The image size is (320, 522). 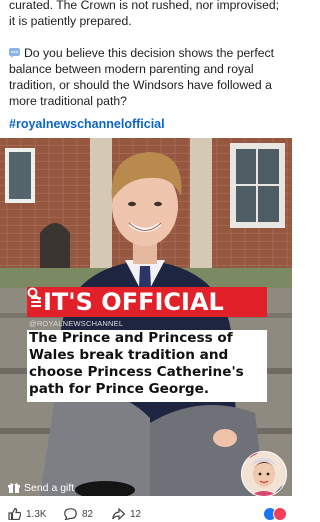 I want to click on comment-count: 82, so click(x=88, y=514).